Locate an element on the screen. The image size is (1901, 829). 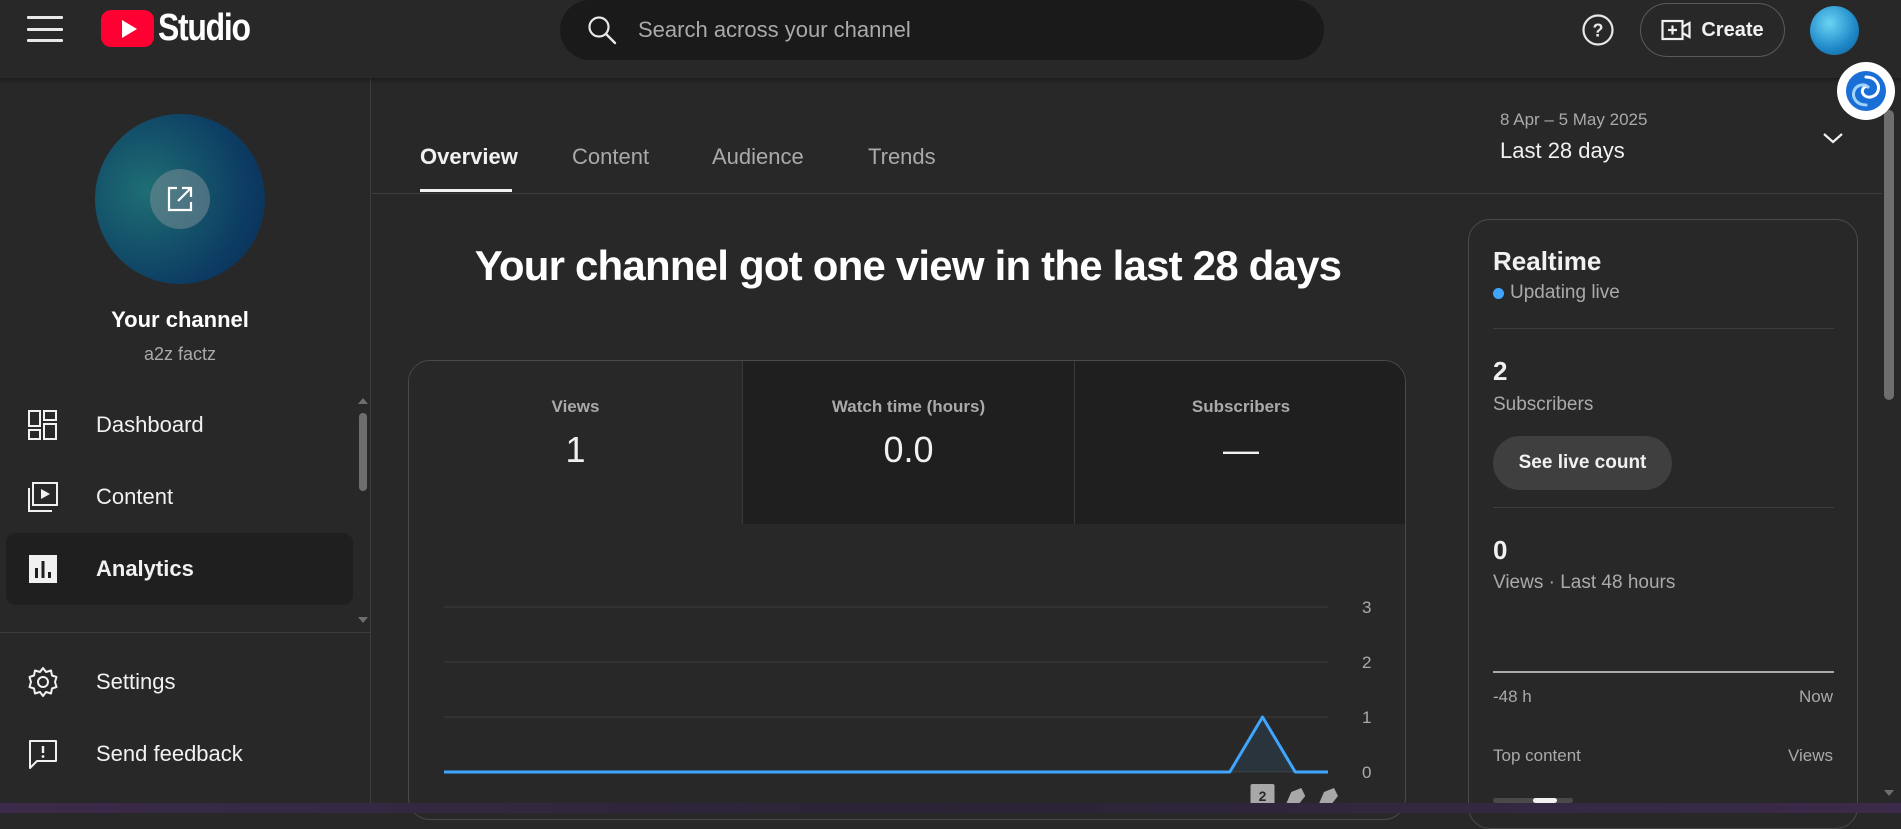
sidebar-item-send-feedback: Send feedback is located at coordinates (179, 754).